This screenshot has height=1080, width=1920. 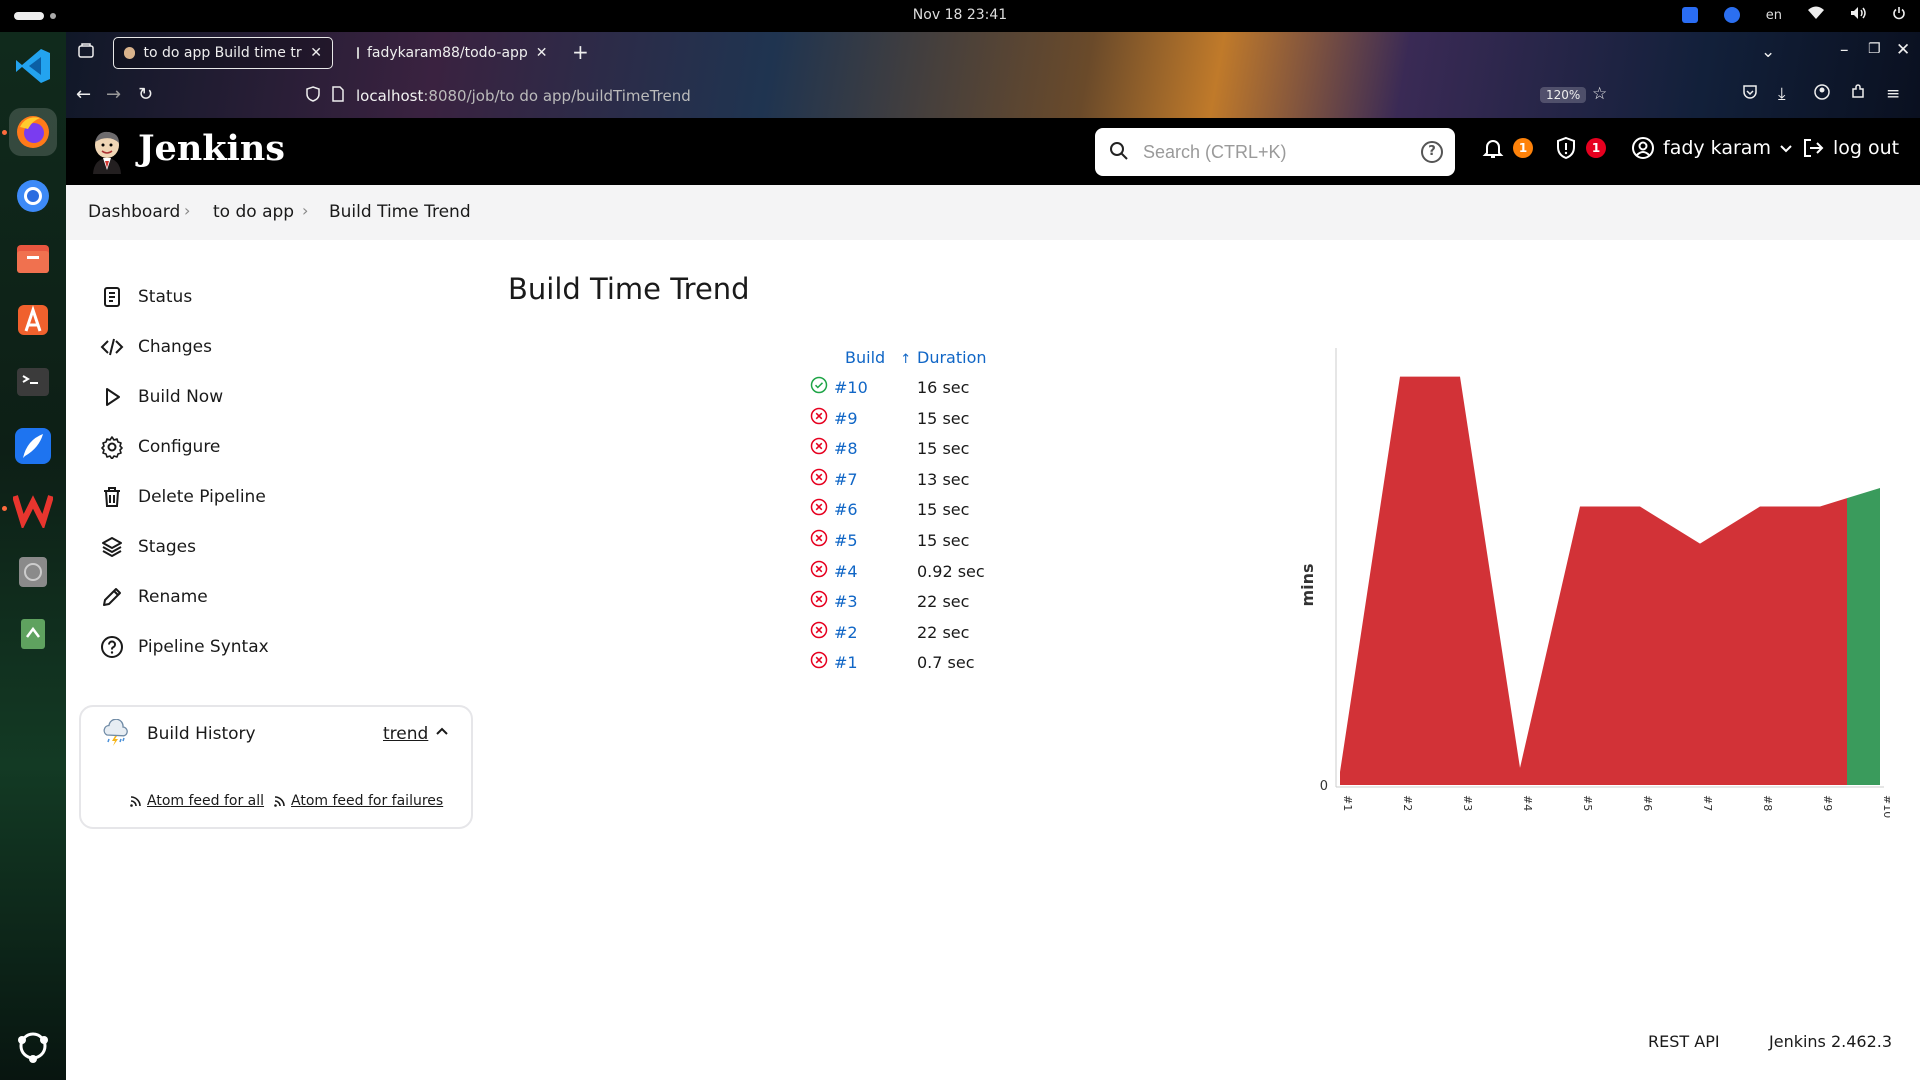 What do you see at coordinates (1527, 803) in the screenshot?
I see `x-tick-label: #4` at bounding box center [1527, 803].